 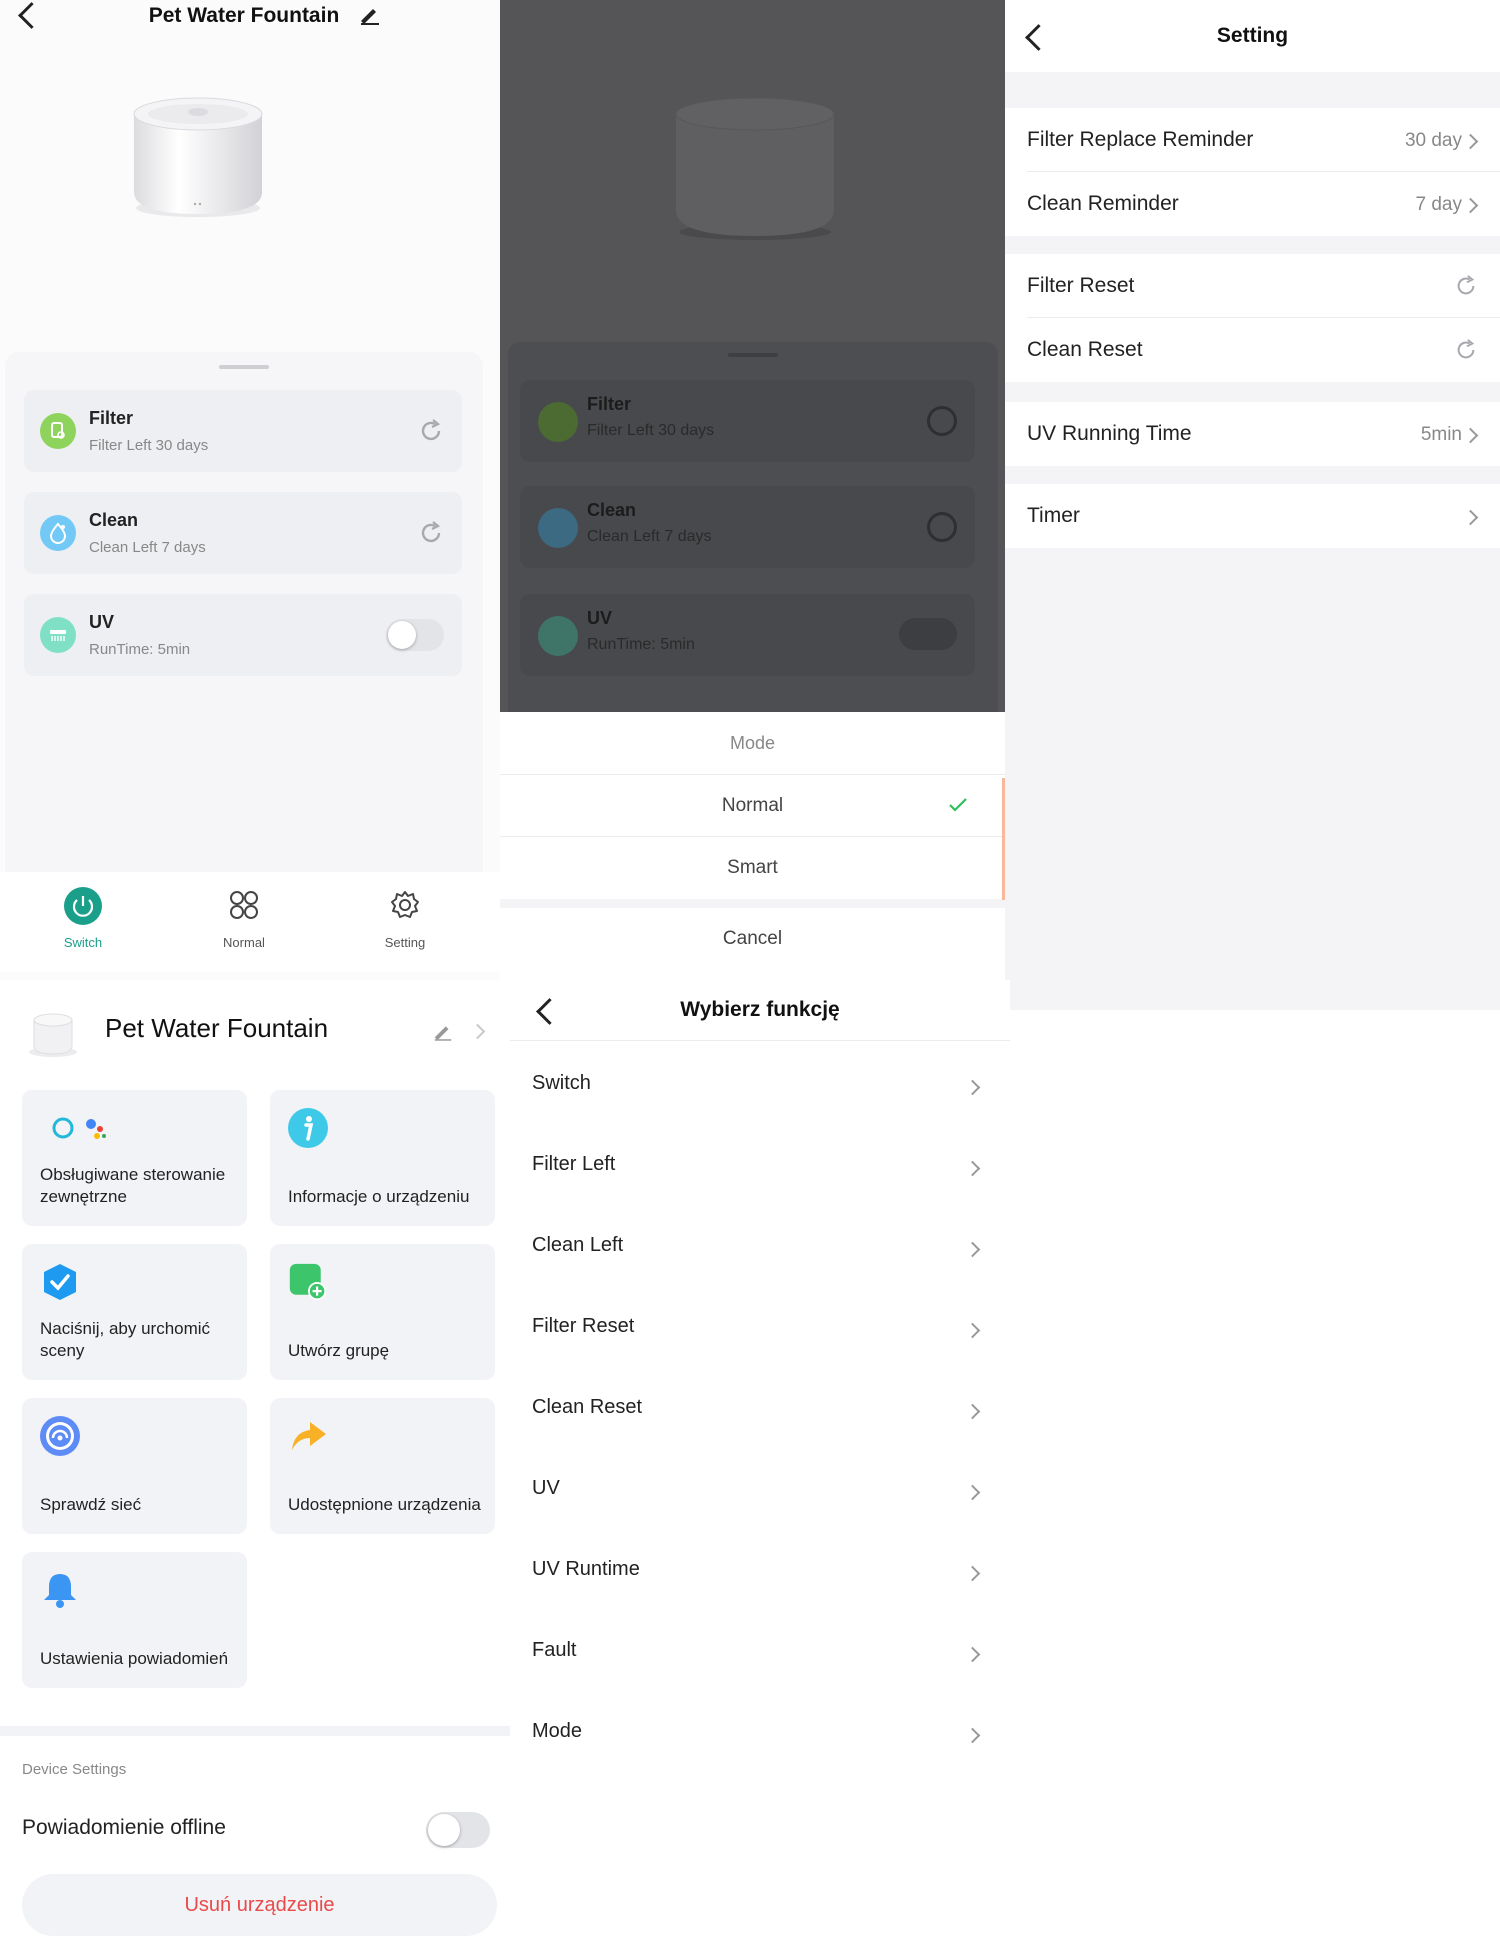 What do you see at coordinates (958, 805) in the screenshot?
I see `check-icon` at bounding box center [958, 805].